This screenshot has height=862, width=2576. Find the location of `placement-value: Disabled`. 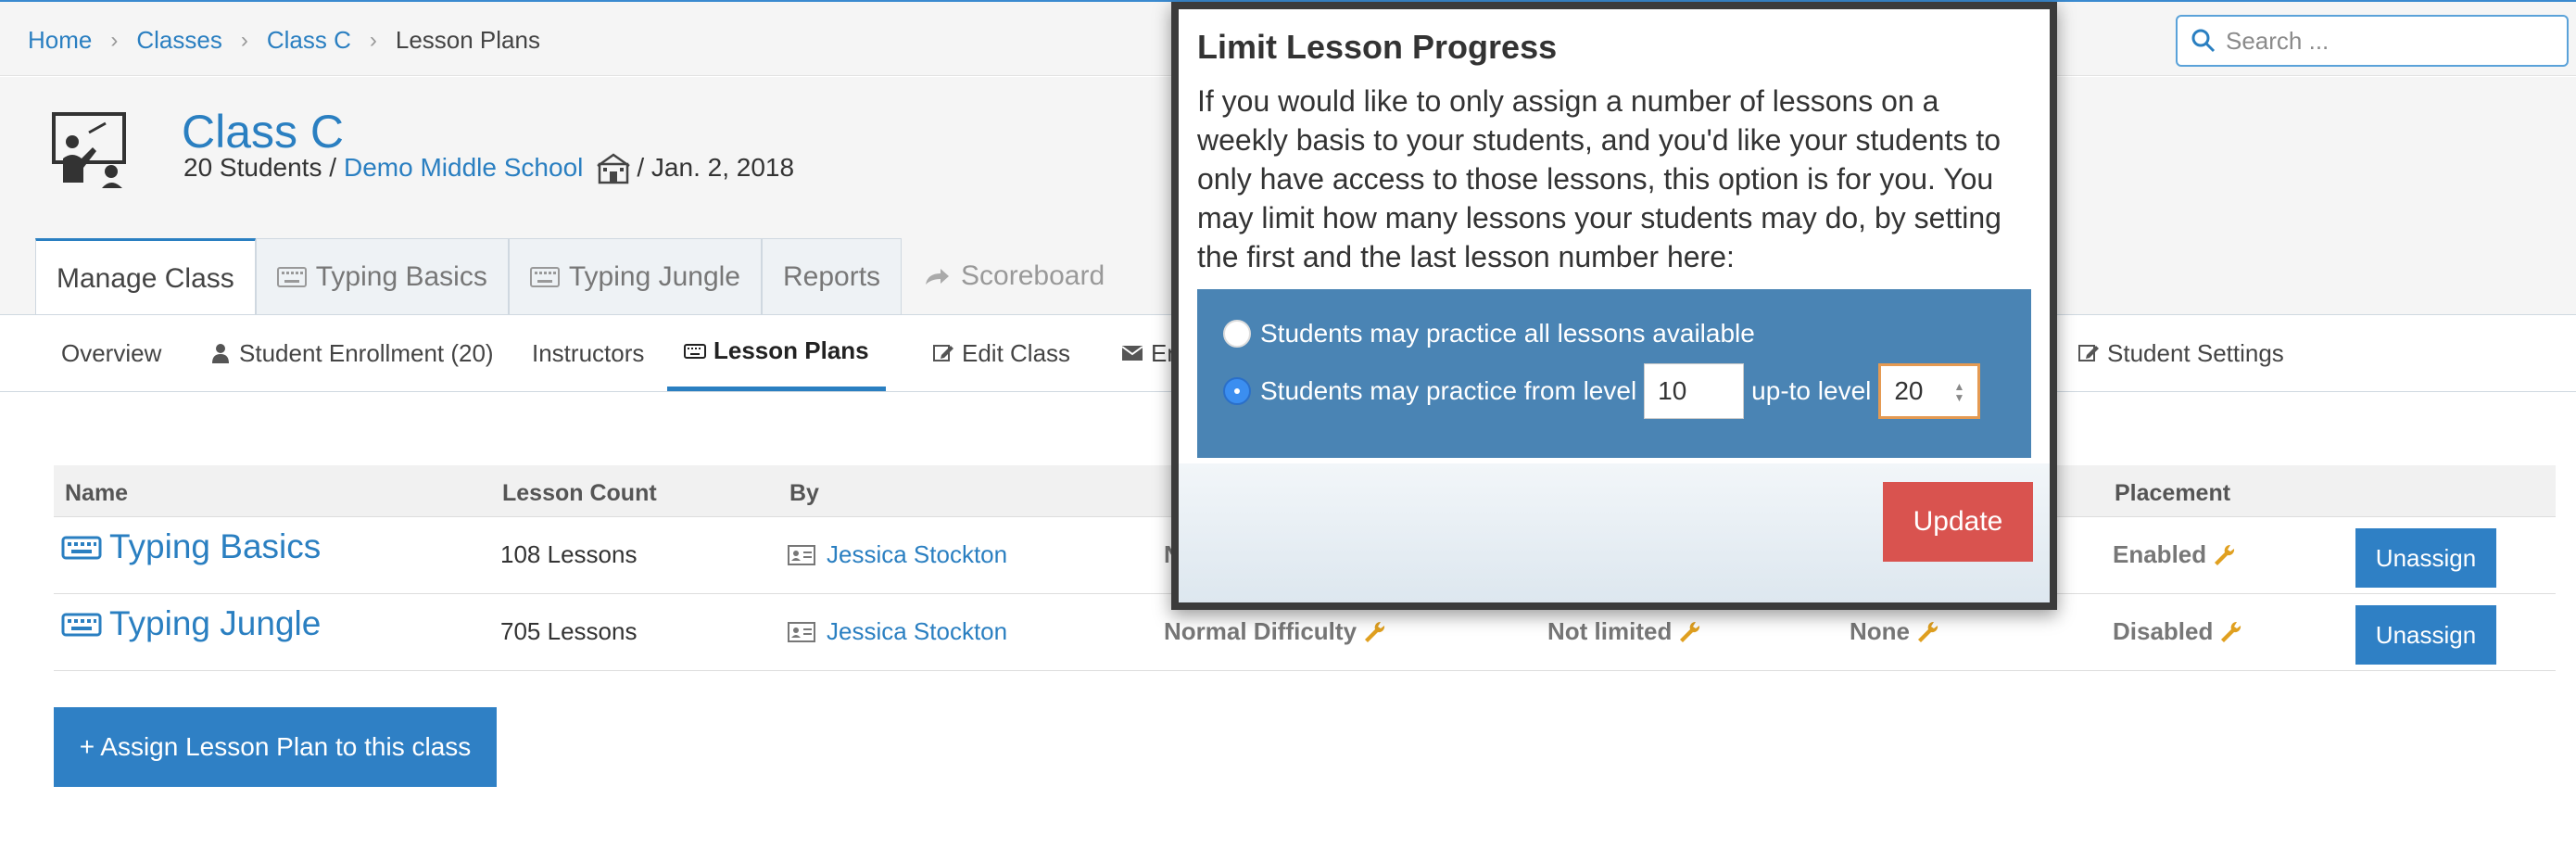

placement-value: Disabled is located at coordinates (2164, 631).